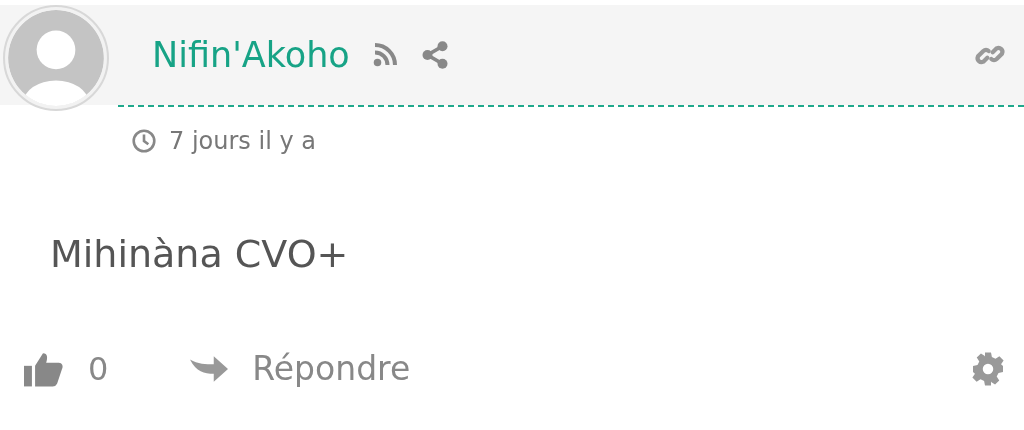 This screenshot has width=1024, height=430. I want to click on comment-time: 7 jours il y a, so click(242, 141).